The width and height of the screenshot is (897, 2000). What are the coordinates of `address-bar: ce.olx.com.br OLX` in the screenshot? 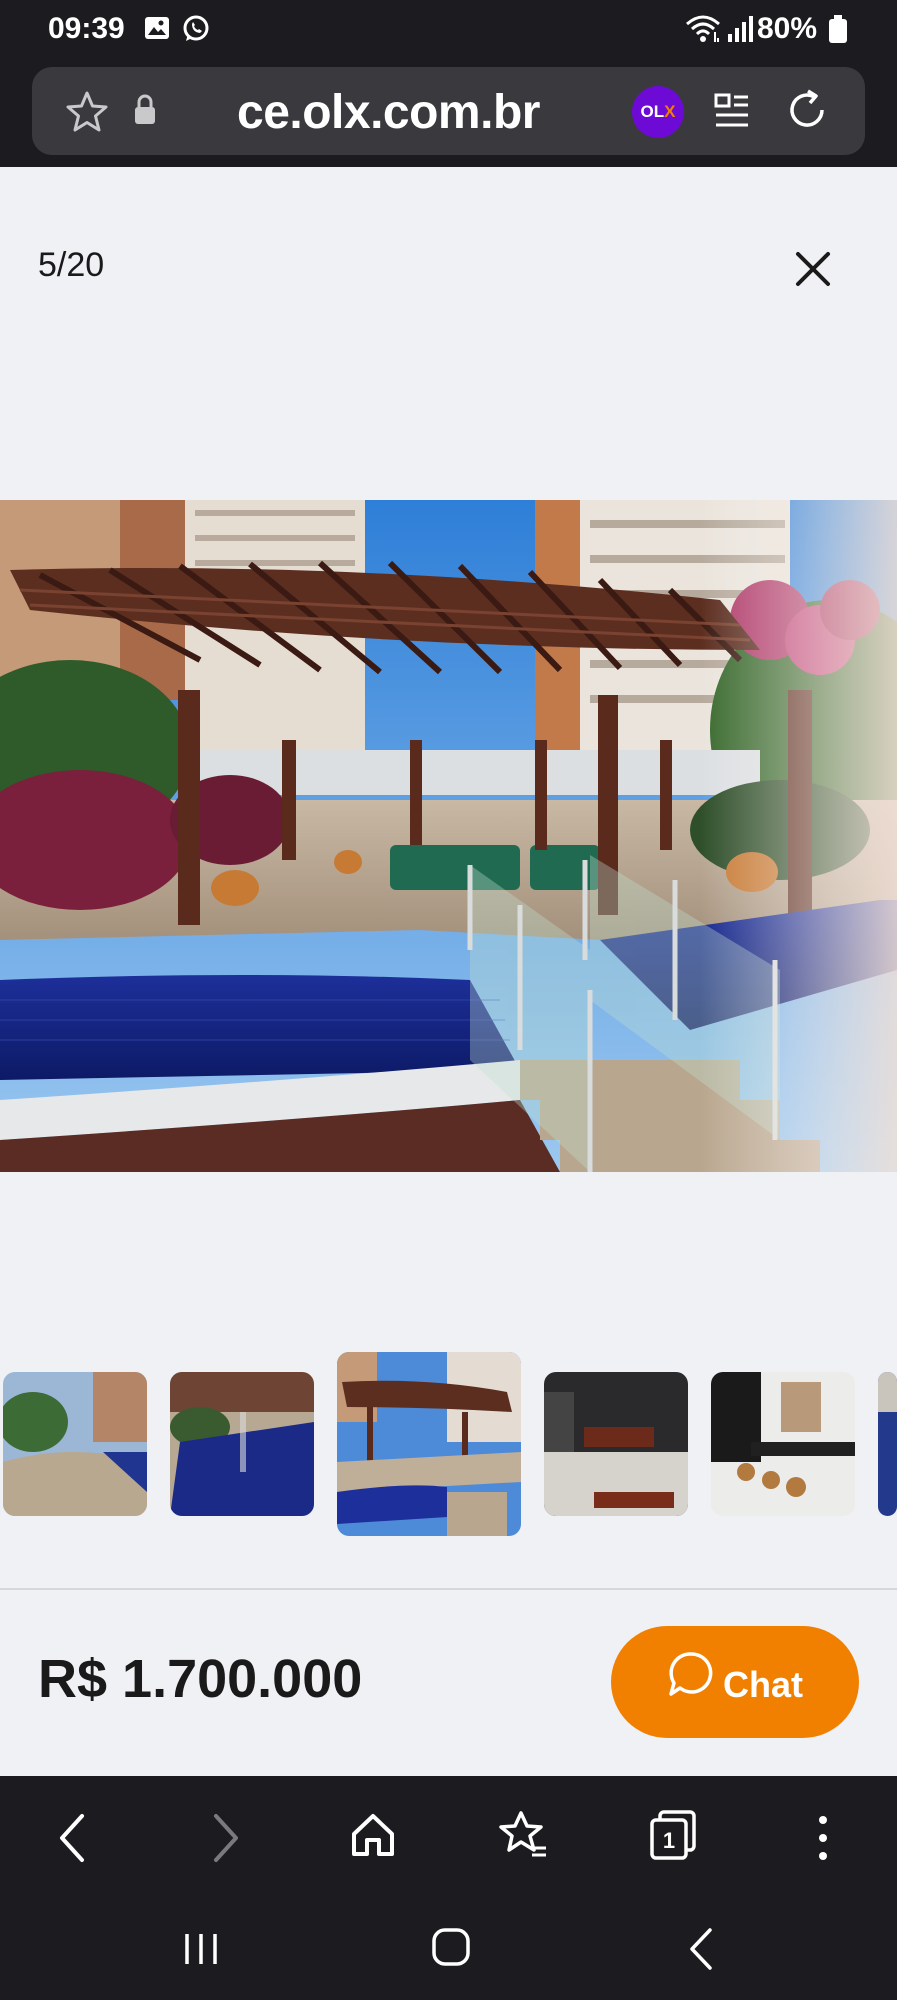 It's located at (448, 111).